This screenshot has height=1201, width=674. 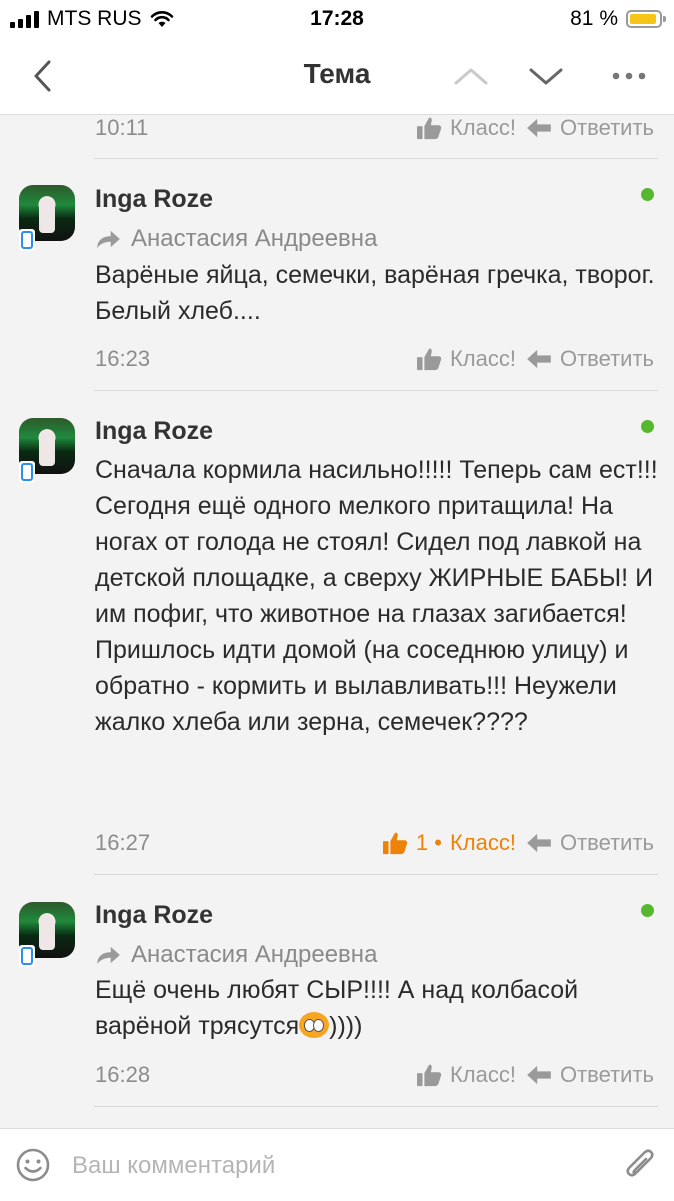 What do you see at coordinates (646, 19) in the screenshot?
I see `battery-icon` at bounding box center [646, 19].